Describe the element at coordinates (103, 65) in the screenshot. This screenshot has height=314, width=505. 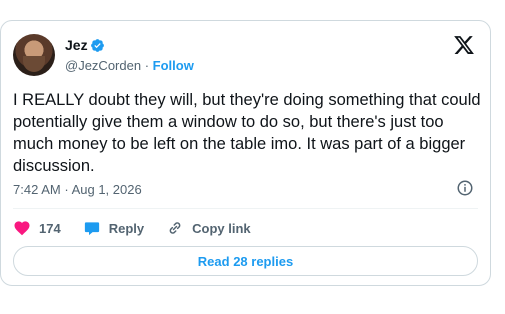
I see `author-handle: @JezCorden` at that location.